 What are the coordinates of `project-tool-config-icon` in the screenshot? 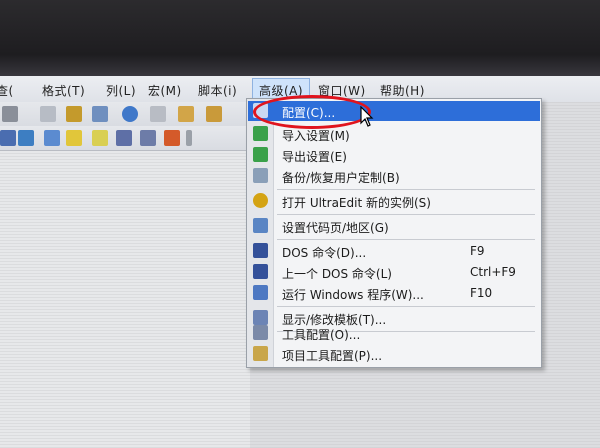 It's located at (260, 353).